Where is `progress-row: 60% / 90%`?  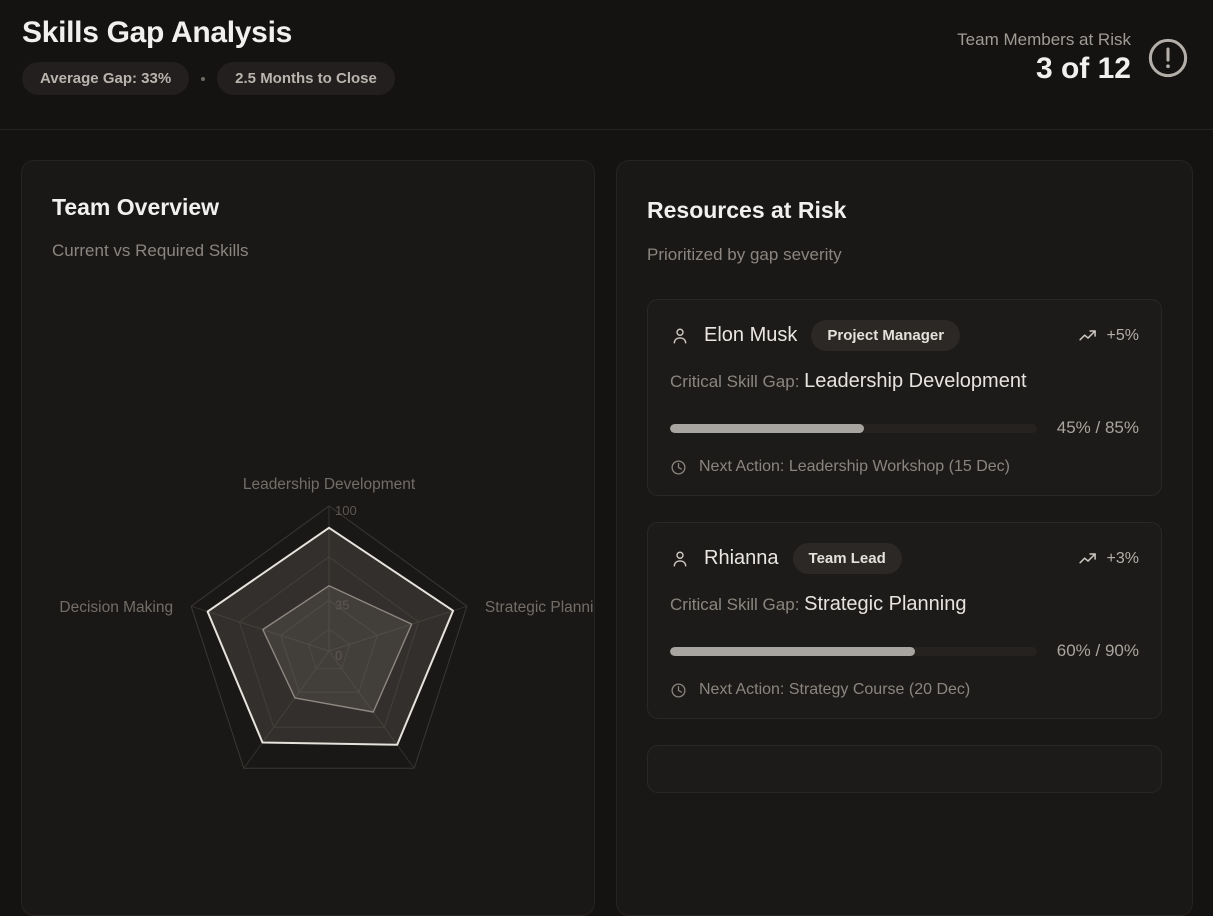 progress-row: 60% / 90% is located at coordinates (904, 651).